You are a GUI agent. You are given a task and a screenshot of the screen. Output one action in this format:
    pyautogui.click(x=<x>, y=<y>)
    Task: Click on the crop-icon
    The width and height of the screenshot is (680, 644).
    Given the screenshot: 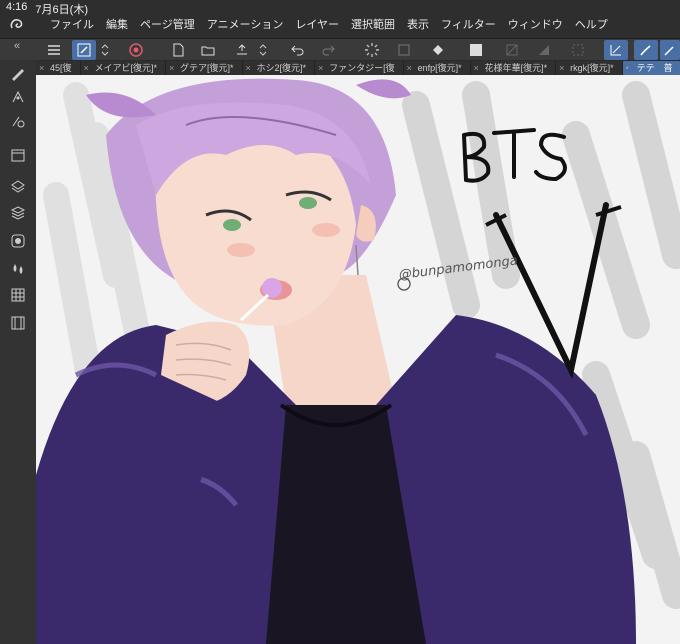 What is the action you would take?
    pyautogui.click(x=544, y=50)
    